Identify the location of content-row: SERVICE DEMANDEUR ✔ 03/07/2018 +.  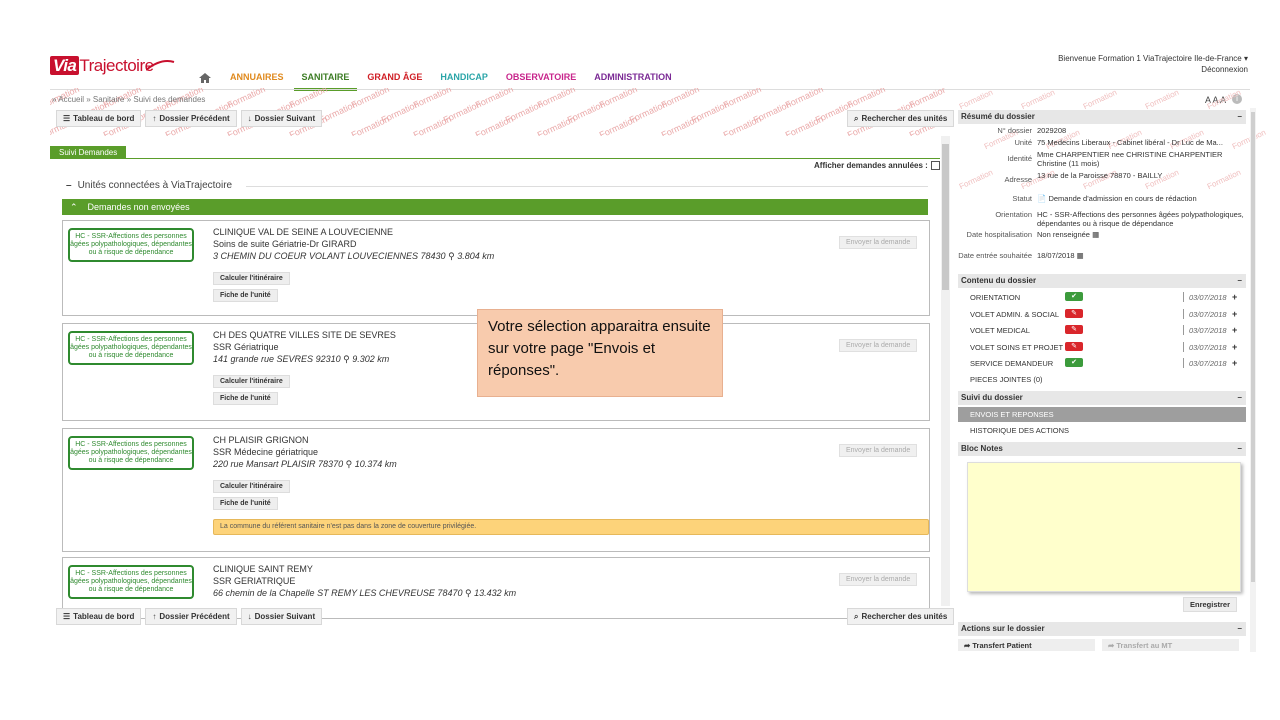
(1107, 364).